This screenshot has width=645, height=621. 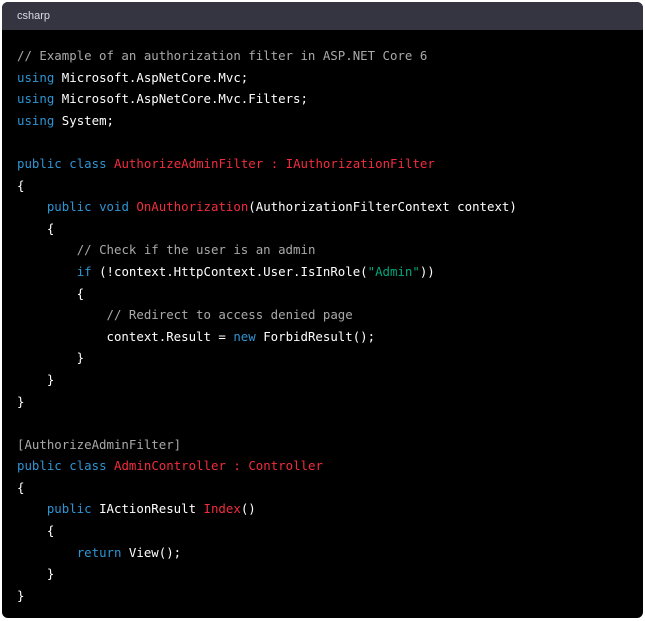 What do you see at coordinates (99, 552) in the screenshot?
I see `code-token-keyword: return` at bounding box center [99, 552].